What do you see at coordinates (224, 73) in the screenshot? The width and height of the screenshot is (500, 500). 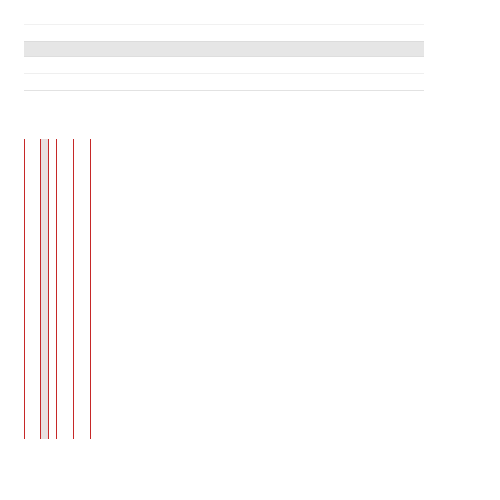 I see `middle-divider-line` at bounding box center [224, 73].